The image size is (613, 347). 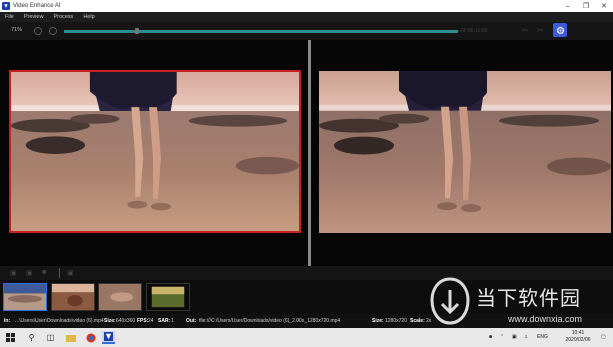 I want to click on menu-file: File, so click(x=9, y=17).